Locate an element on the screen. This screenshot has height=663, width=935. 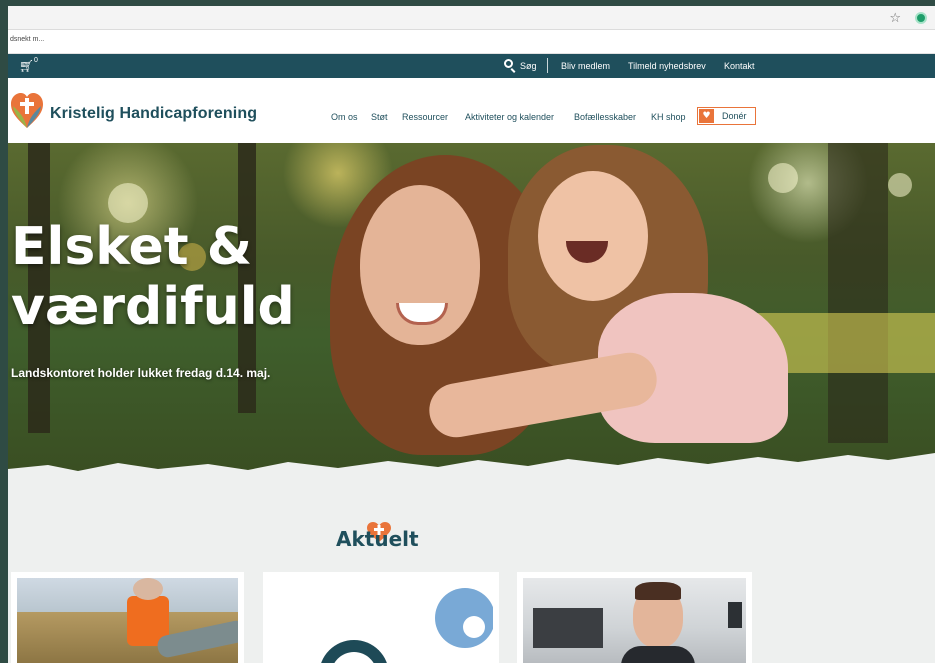
person-face is located at coordinates (148, 589).